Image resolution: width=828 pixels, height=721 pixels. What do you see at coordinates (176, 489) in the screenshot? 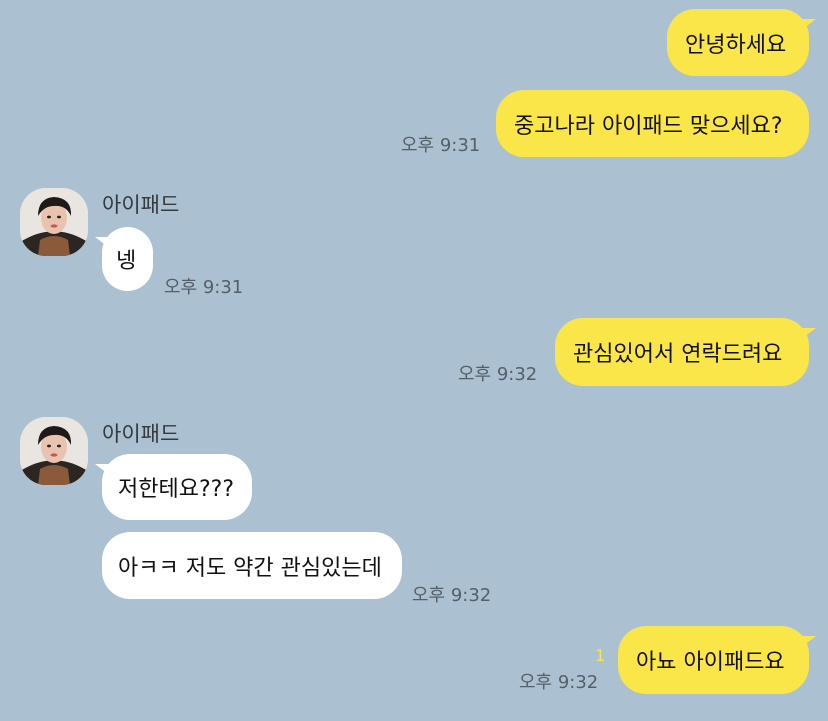
I see `message-text: 저한테요???` at bounding box center [176, 489].